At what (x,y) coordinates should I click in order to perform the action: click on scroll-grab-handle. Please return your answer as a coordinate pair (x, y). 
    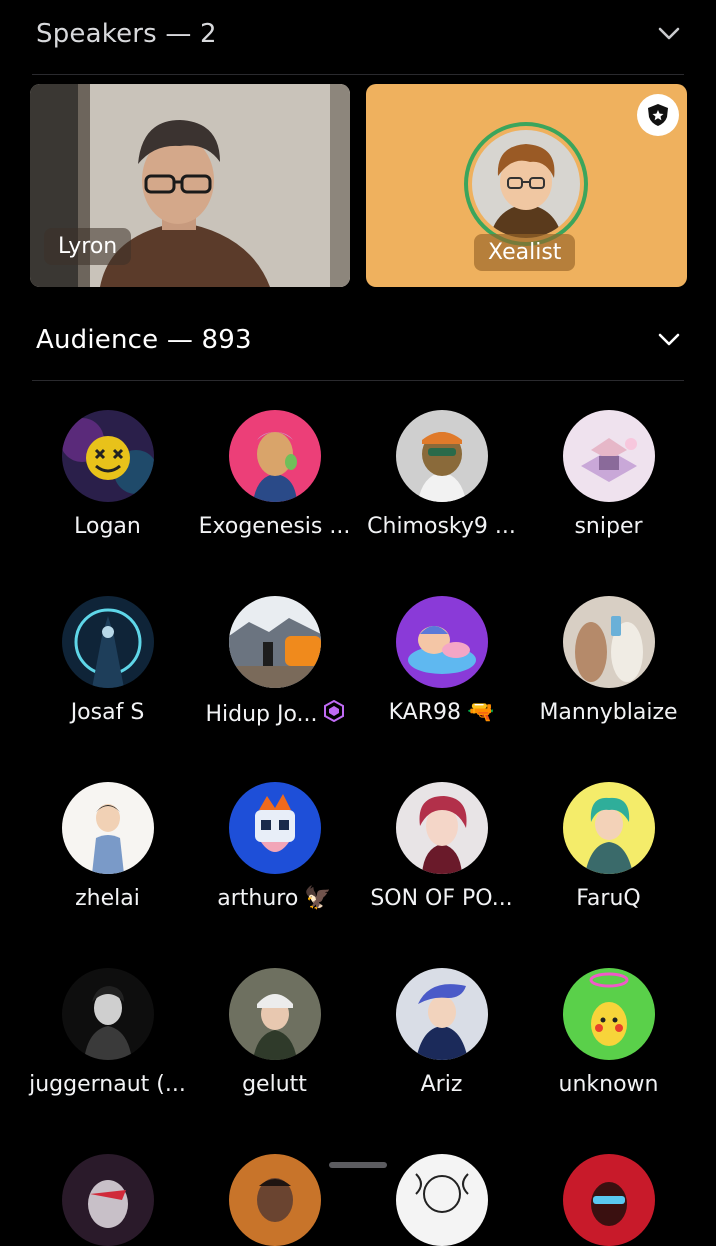
    Looking at the image, I should click on (358, 1165).